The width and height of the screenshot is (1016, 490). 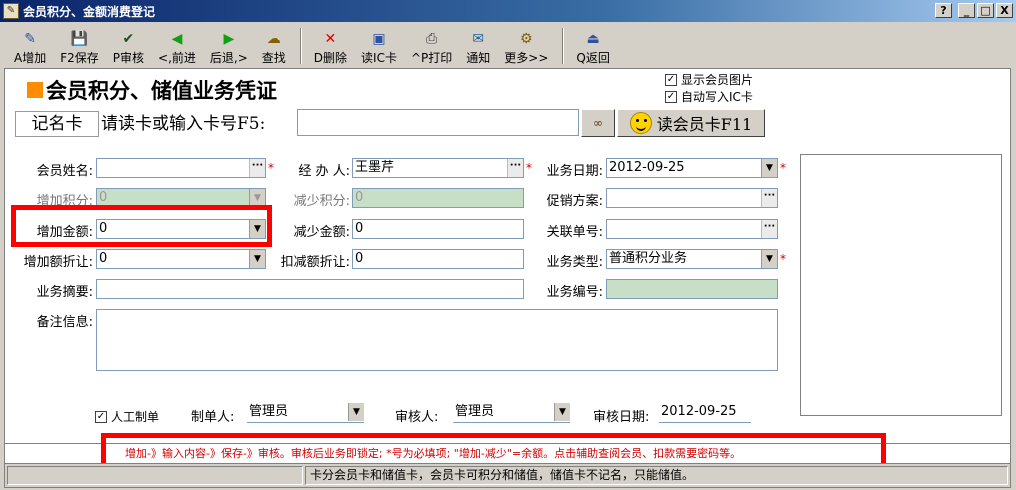 What do you see at coordinates (35, 90) in the screenshot?
I see `orange-square-icon` at bounding box center [35, 90].